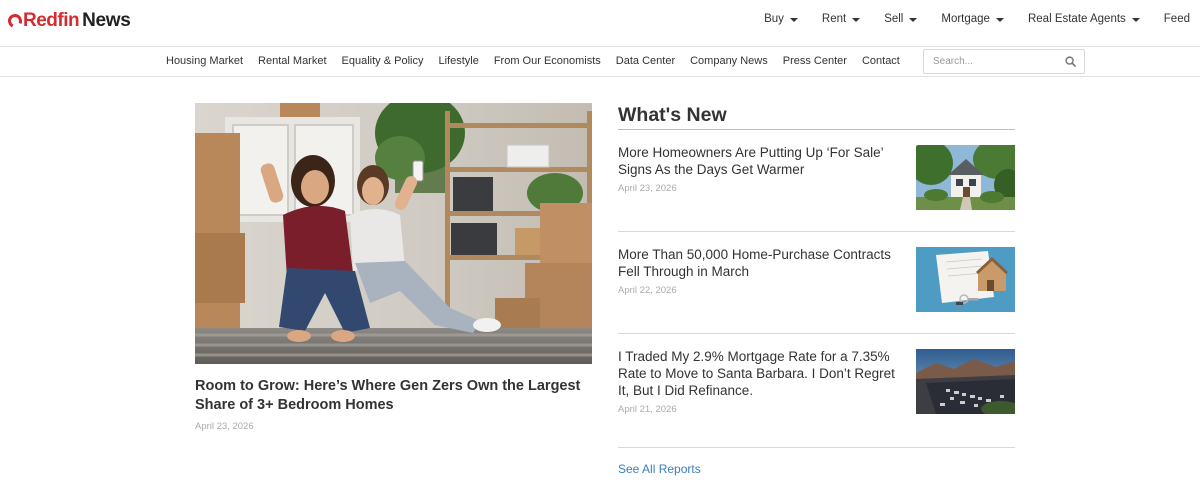  I want to click on story-date: April 22, 2026, so click(647, 290).